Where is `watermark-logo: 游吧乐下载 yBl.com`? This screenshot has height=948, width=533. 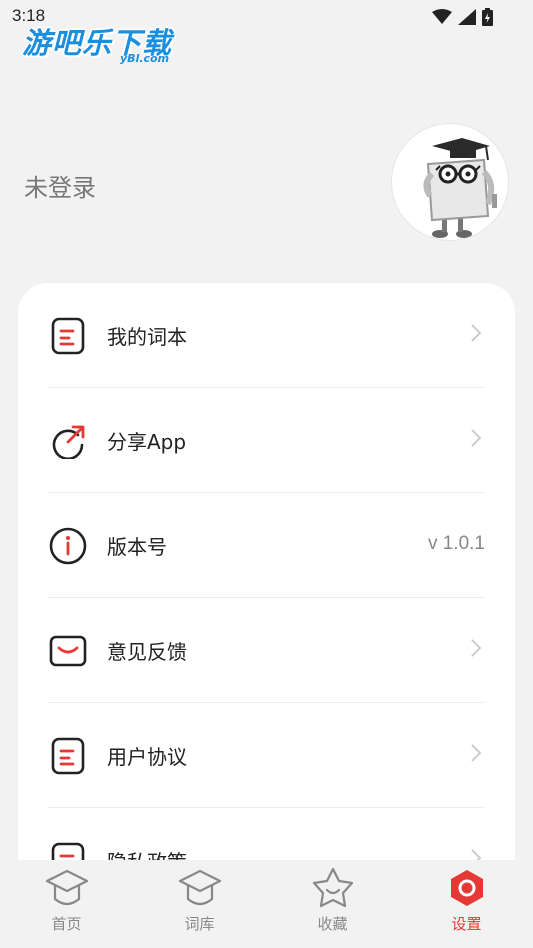
watermark-logo: 游吧乐下载 yBl.com is located at coordinates (97, 42).